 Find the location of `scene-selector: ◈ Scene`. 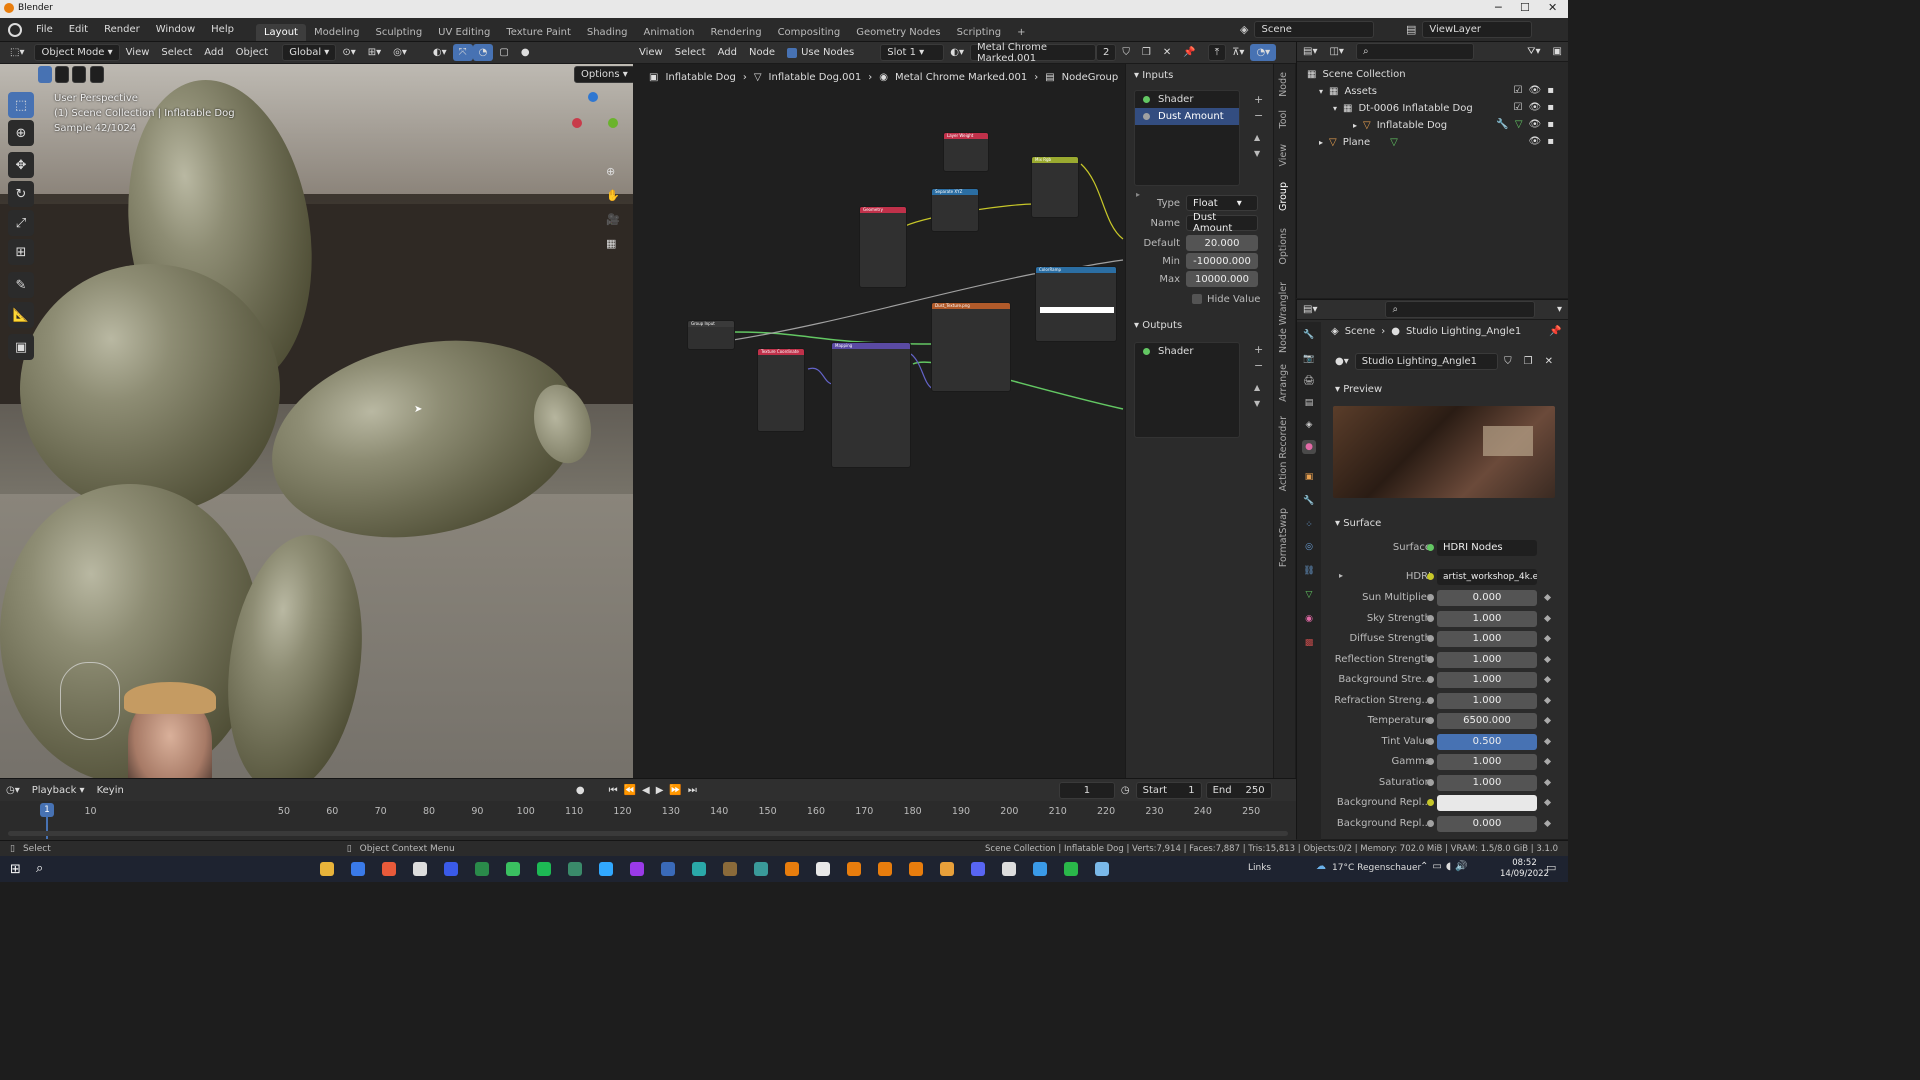

scene-selector: ◈ Scene is located at coordinates (1307, 29).